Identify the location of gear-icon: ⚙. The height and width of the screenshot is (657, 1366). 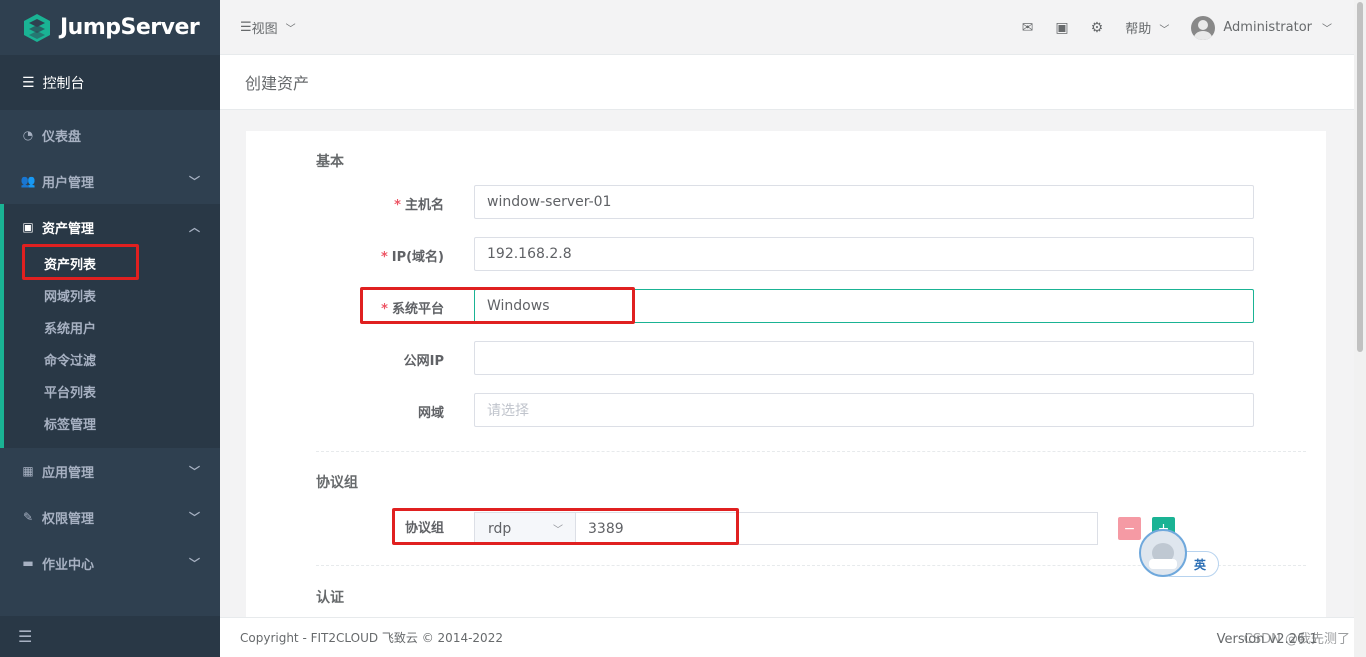
(1097, 28).